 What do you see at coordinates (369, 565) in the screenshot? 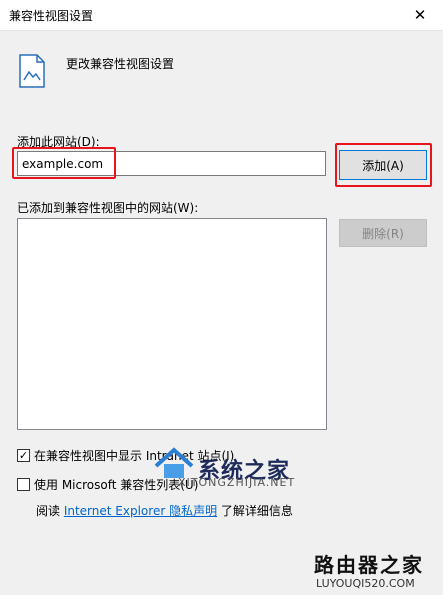
I see `corner-watermark-title: 路由器之家` at bounding box center [369, 565].